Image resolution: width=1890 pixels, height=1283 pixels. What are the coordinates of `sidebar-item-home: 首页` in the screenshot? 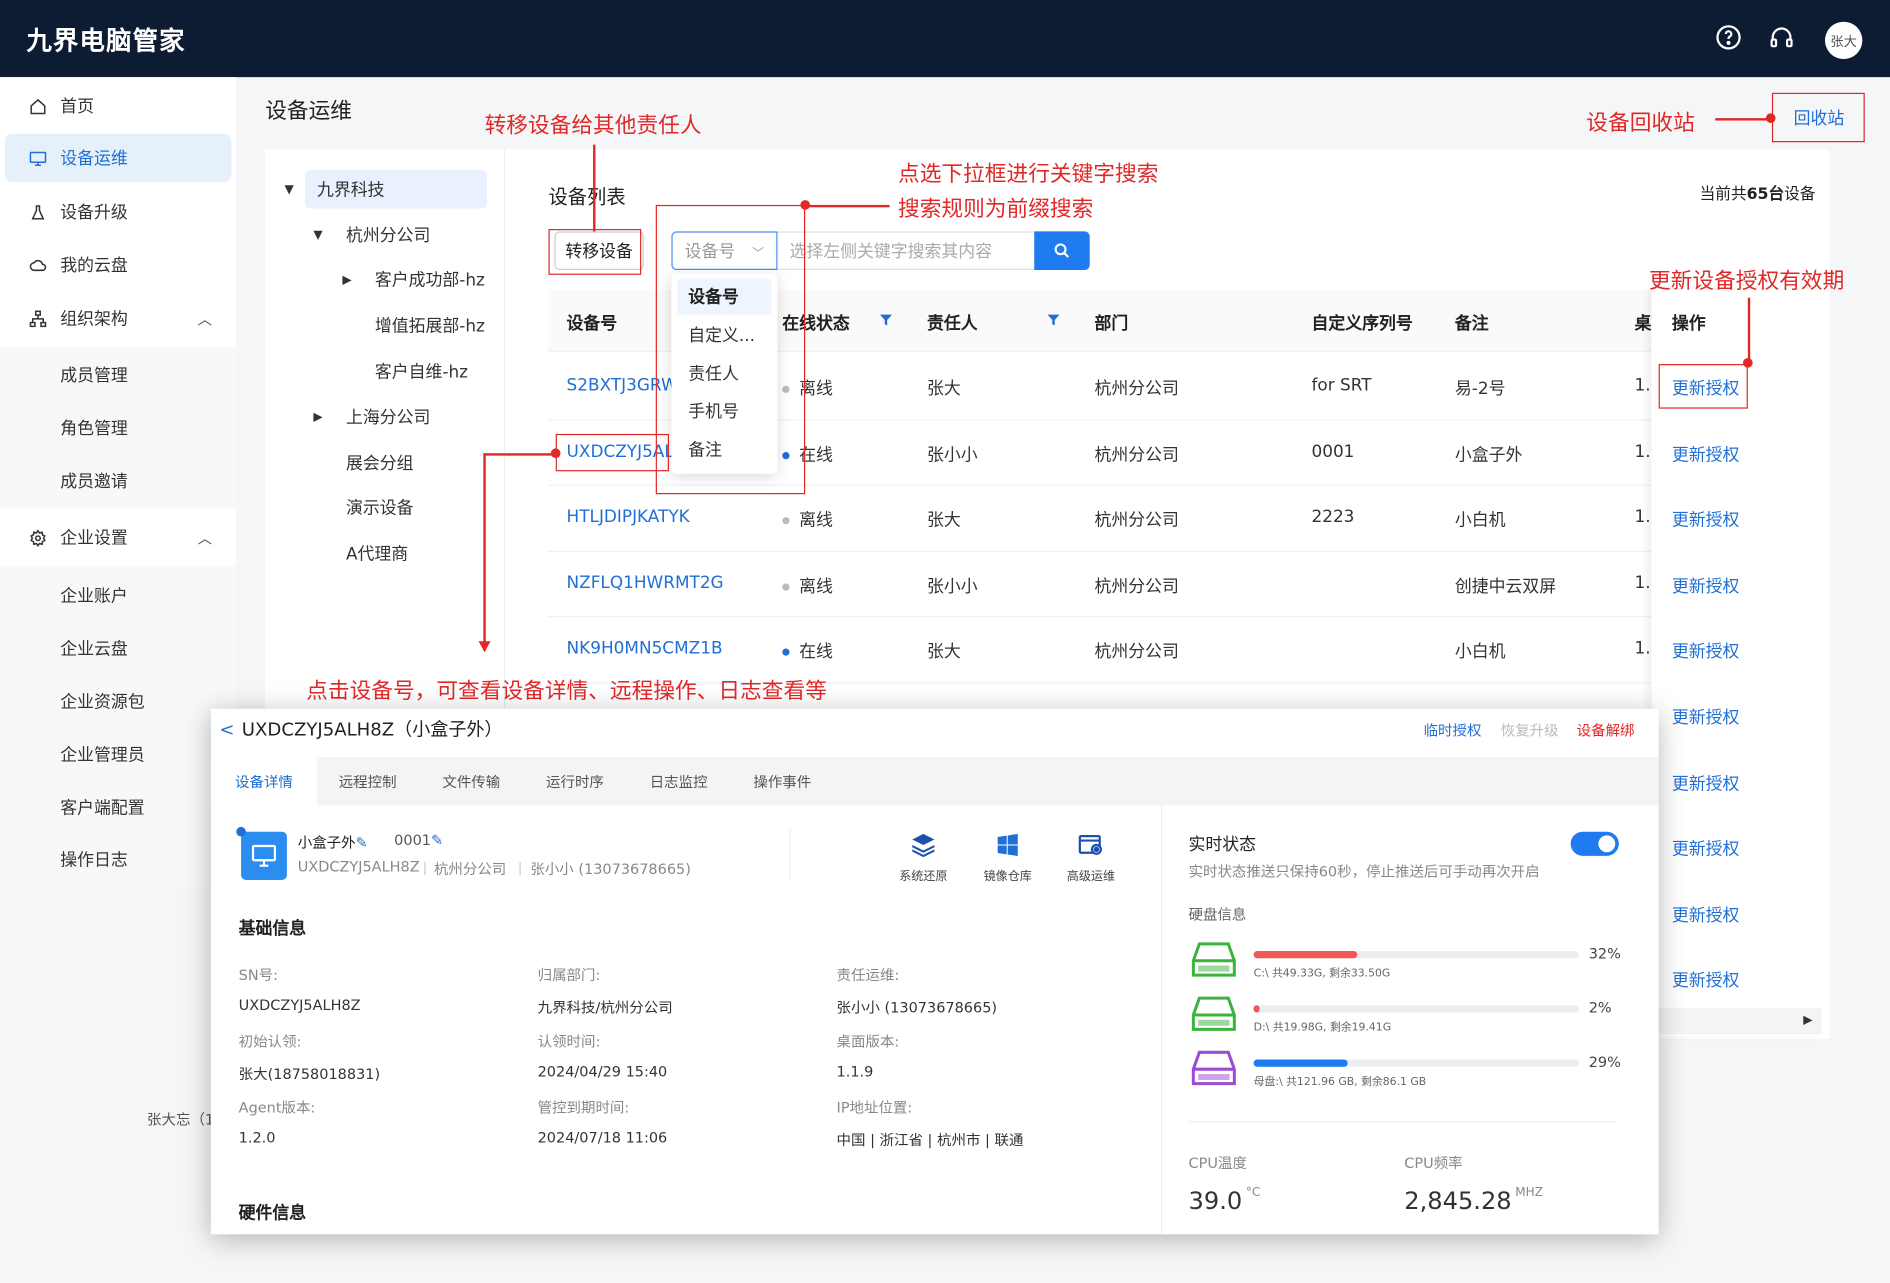 It's located at (118, 106).